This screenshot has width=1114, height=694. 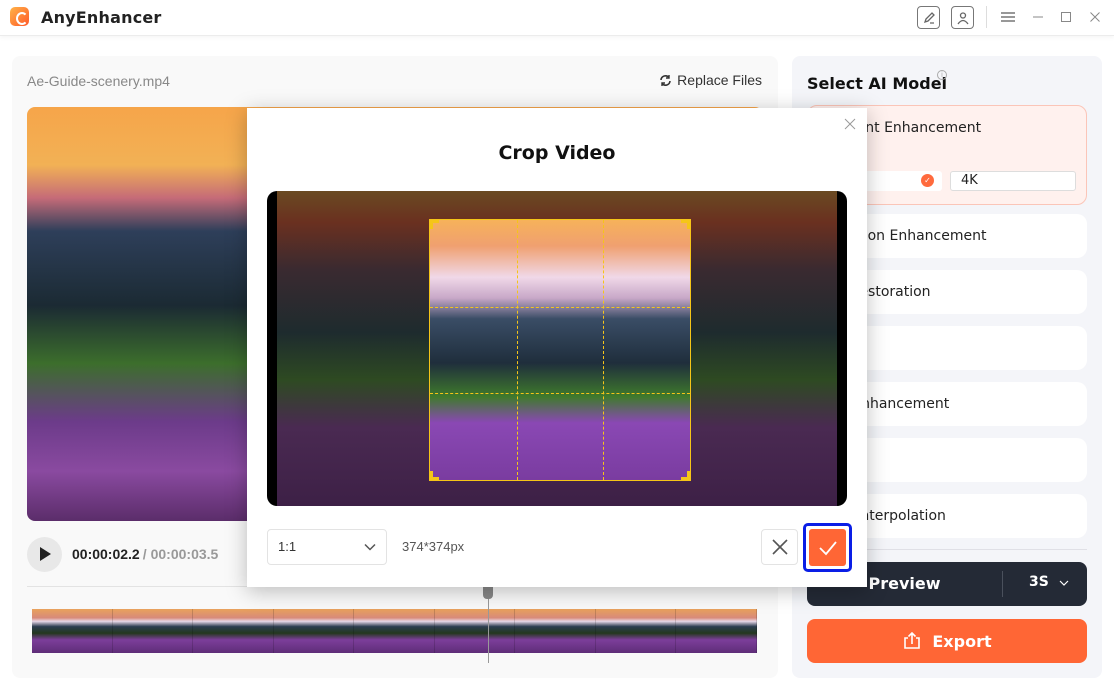 I want to click on app-logo-icon, so click(x=19, y=16).